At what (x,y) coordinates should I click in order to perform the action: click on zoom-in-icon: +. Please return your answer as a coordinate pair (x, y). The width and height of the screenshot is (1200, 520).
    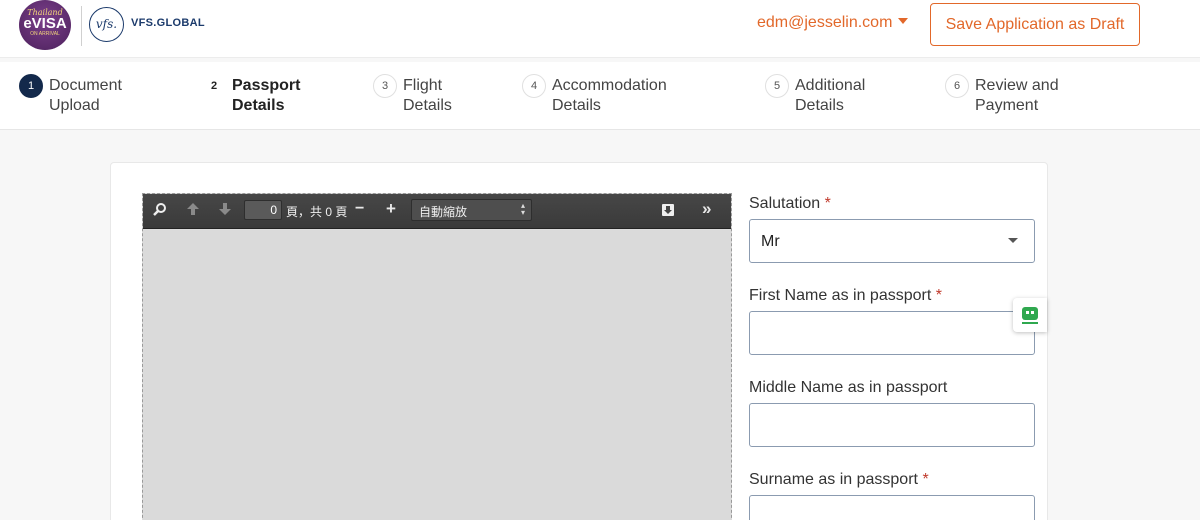
    Looking at the image, I should click on (391, 209).